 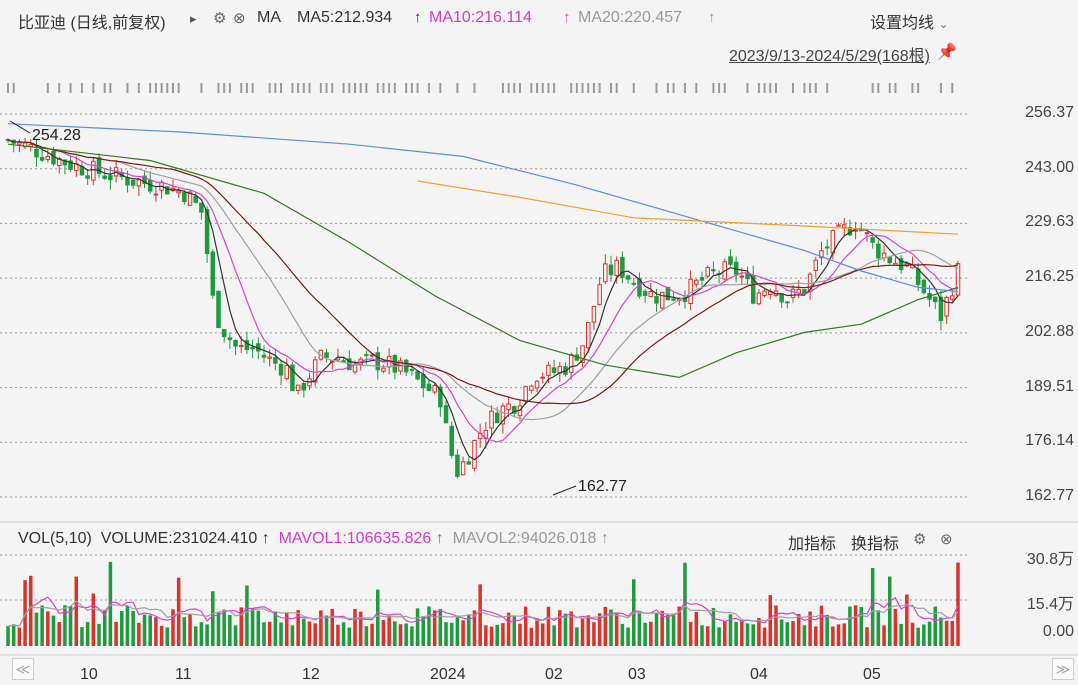 What do you see at coordinates (1050, 604) in the screenshot?
I see `volume-tick-label: 15.4万` at bounding box center [1050, 604].